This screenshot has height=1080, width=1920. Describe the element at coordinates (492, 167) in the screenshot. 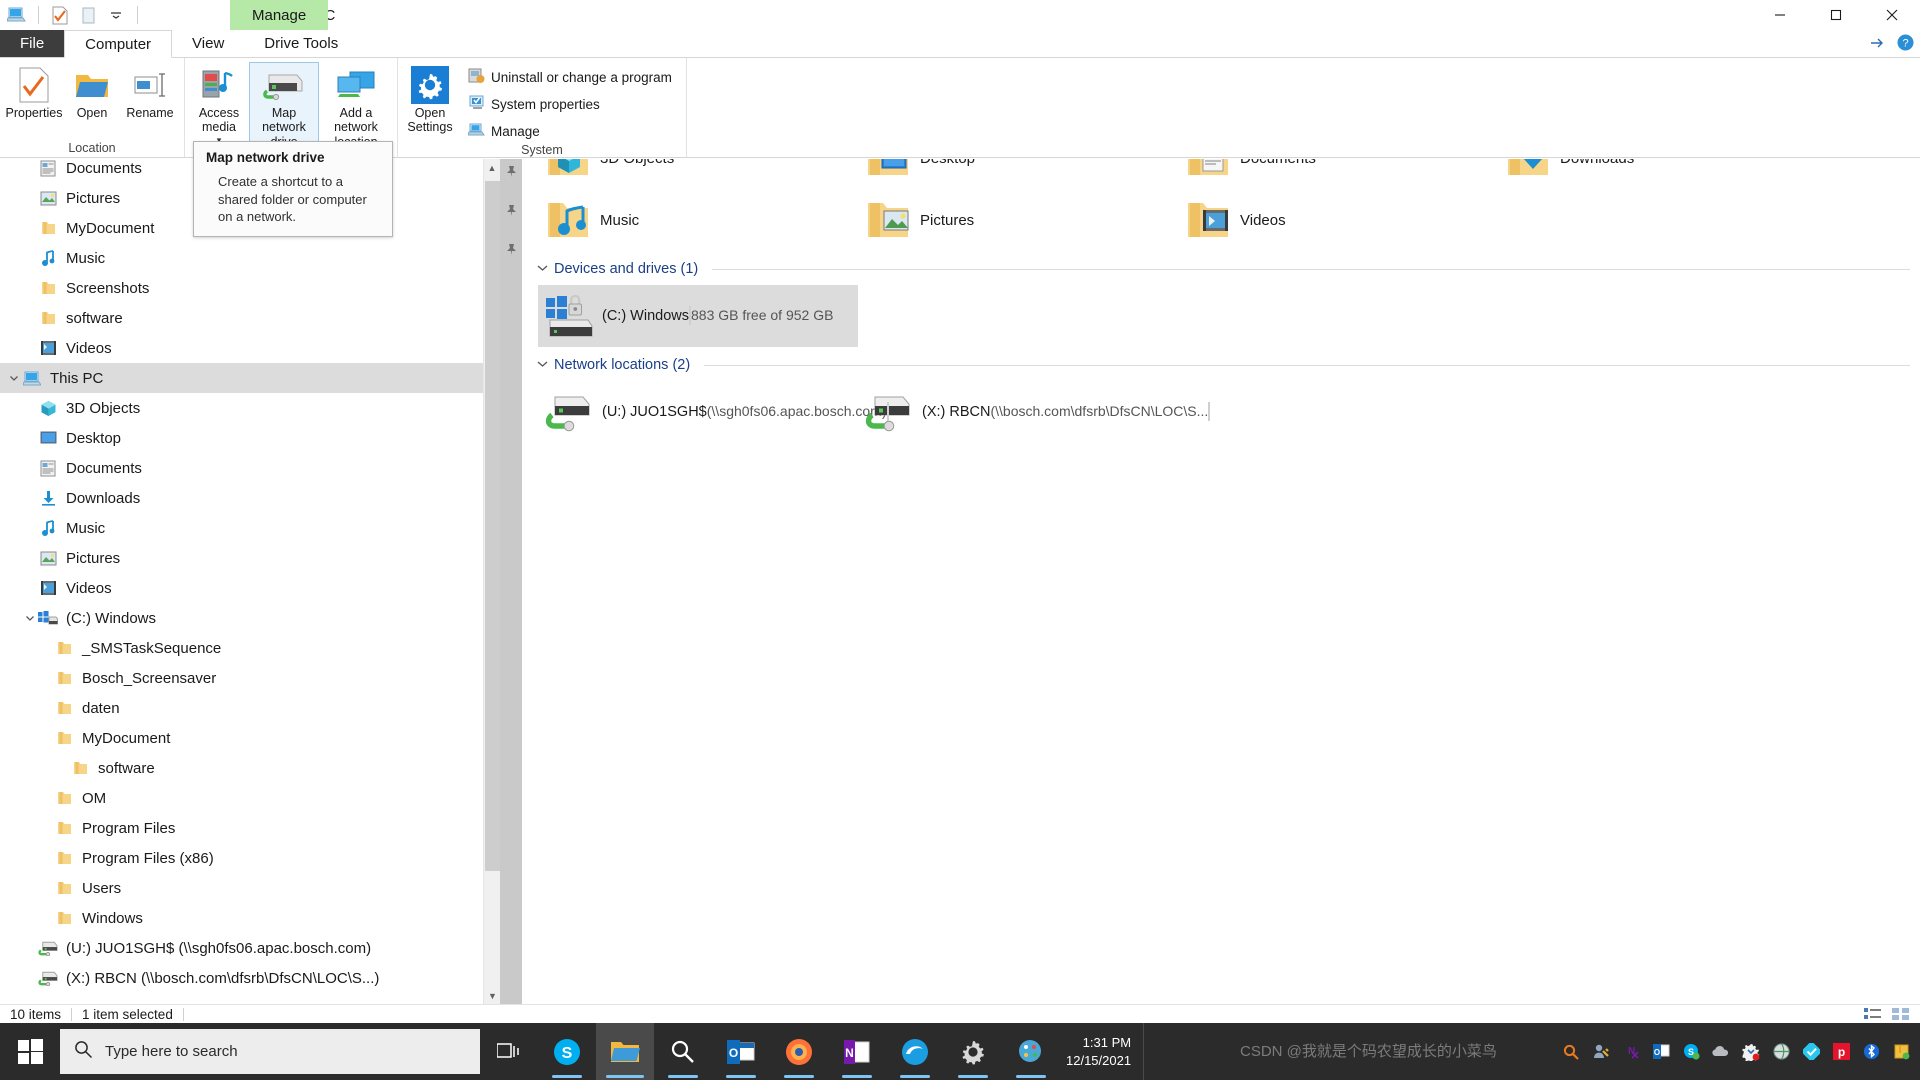

I see `scroll-up-arrow: ▲` at that location.